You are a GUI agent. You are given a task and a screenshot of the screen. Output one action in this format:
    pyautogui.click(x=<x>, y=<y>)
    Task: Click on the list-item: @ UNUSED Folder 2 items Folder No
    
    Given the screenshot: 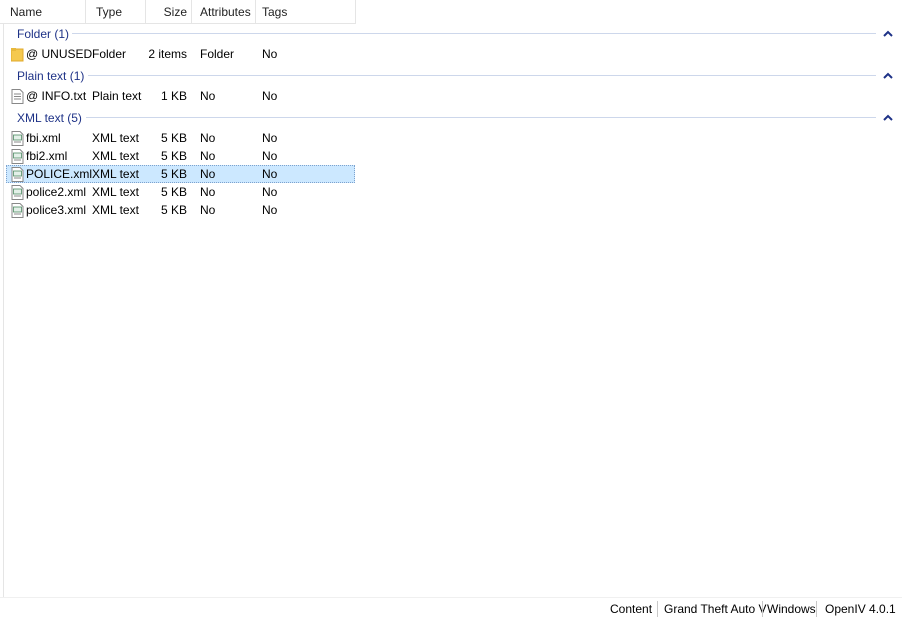 What is the action you would take?
    pyautogui.click(x=180, y=54)
    